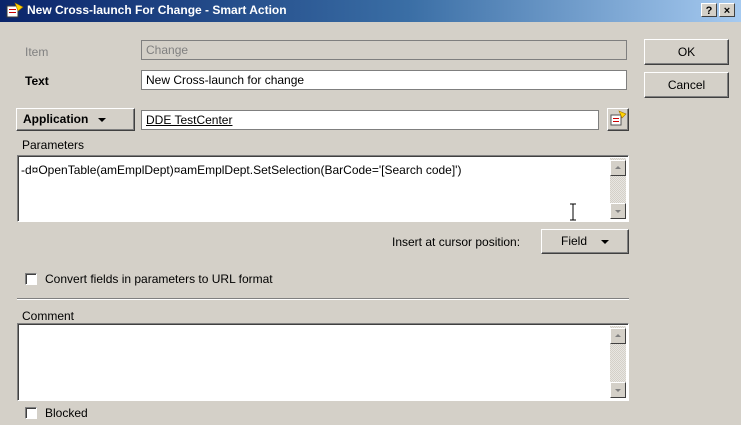  I want to click on smart-action-icon, so click(15, 10).